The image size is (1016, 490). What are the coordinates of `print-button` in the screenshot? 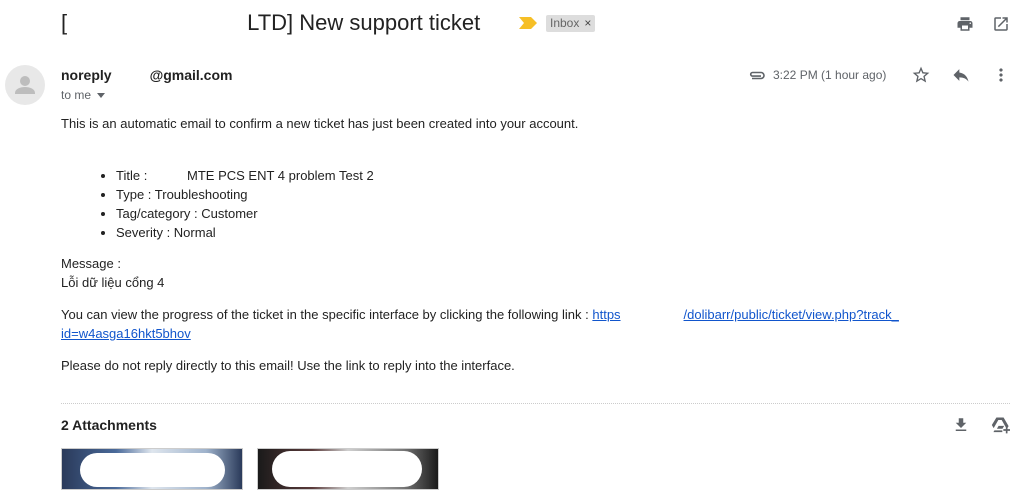 It's located at (965, 24).